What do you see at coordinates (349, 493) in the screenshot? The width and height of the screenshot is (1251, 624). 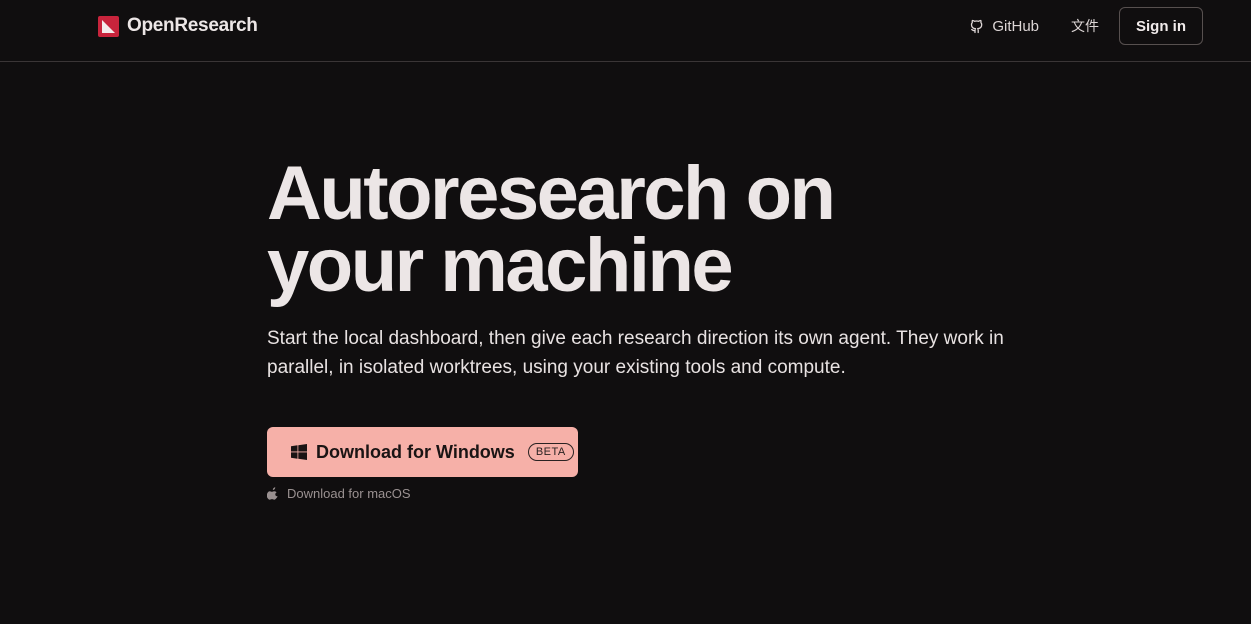 I see `download-macos-label: Download for macOS` at bounding box center [349, 493].